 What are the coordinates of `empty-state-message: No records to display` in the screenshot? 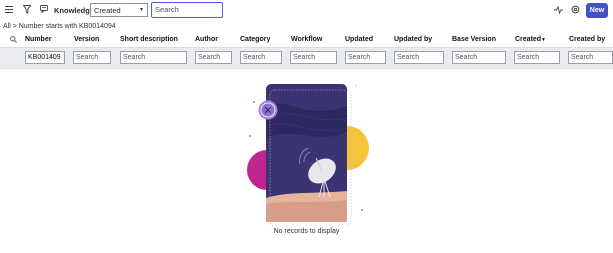 It's located at (306, 231).